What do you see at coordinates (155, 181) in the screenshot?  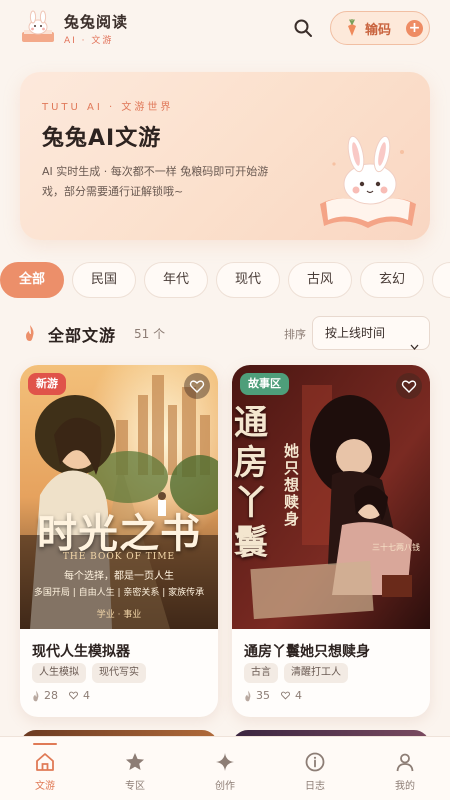 I see `hero-description: AI 实时生成 · 每次都不一样 兔粮码即可开始游戏，部分需要通行证解锁哦~` at bounding box center [155, 181].